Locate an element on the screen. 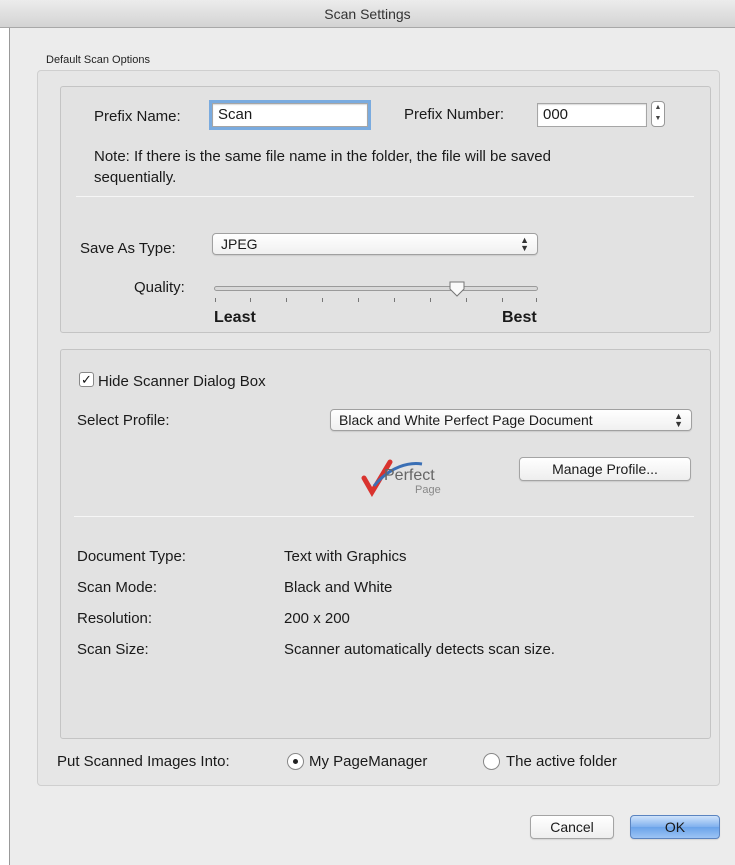 The image size is (735, 865). stepper-up-icon: ▲ is located at coordinates (658, 107).